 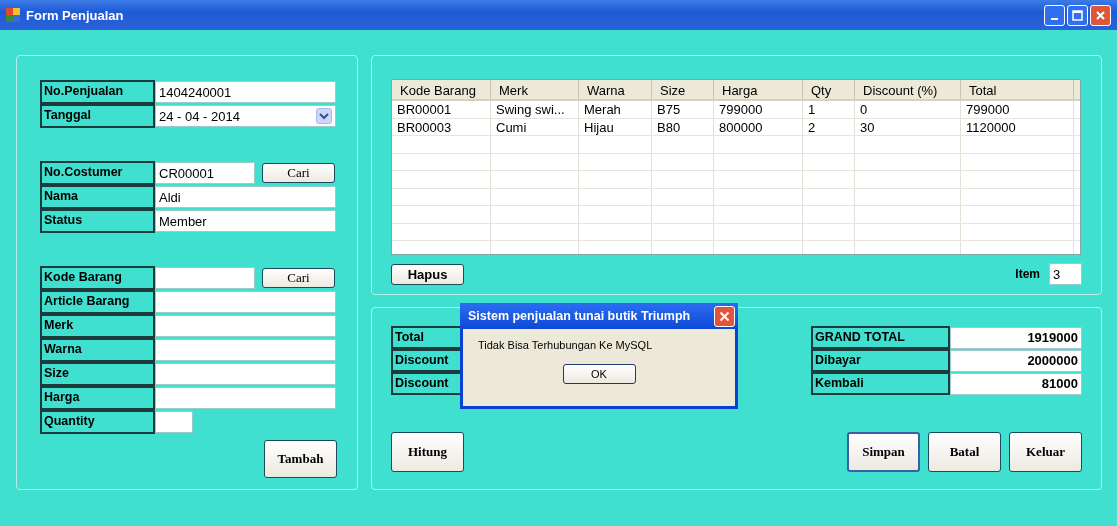 What do you see at coordinates (615, 89) in the screenshot?
I see `column-header: Warna` at bounding box center [615, 89].